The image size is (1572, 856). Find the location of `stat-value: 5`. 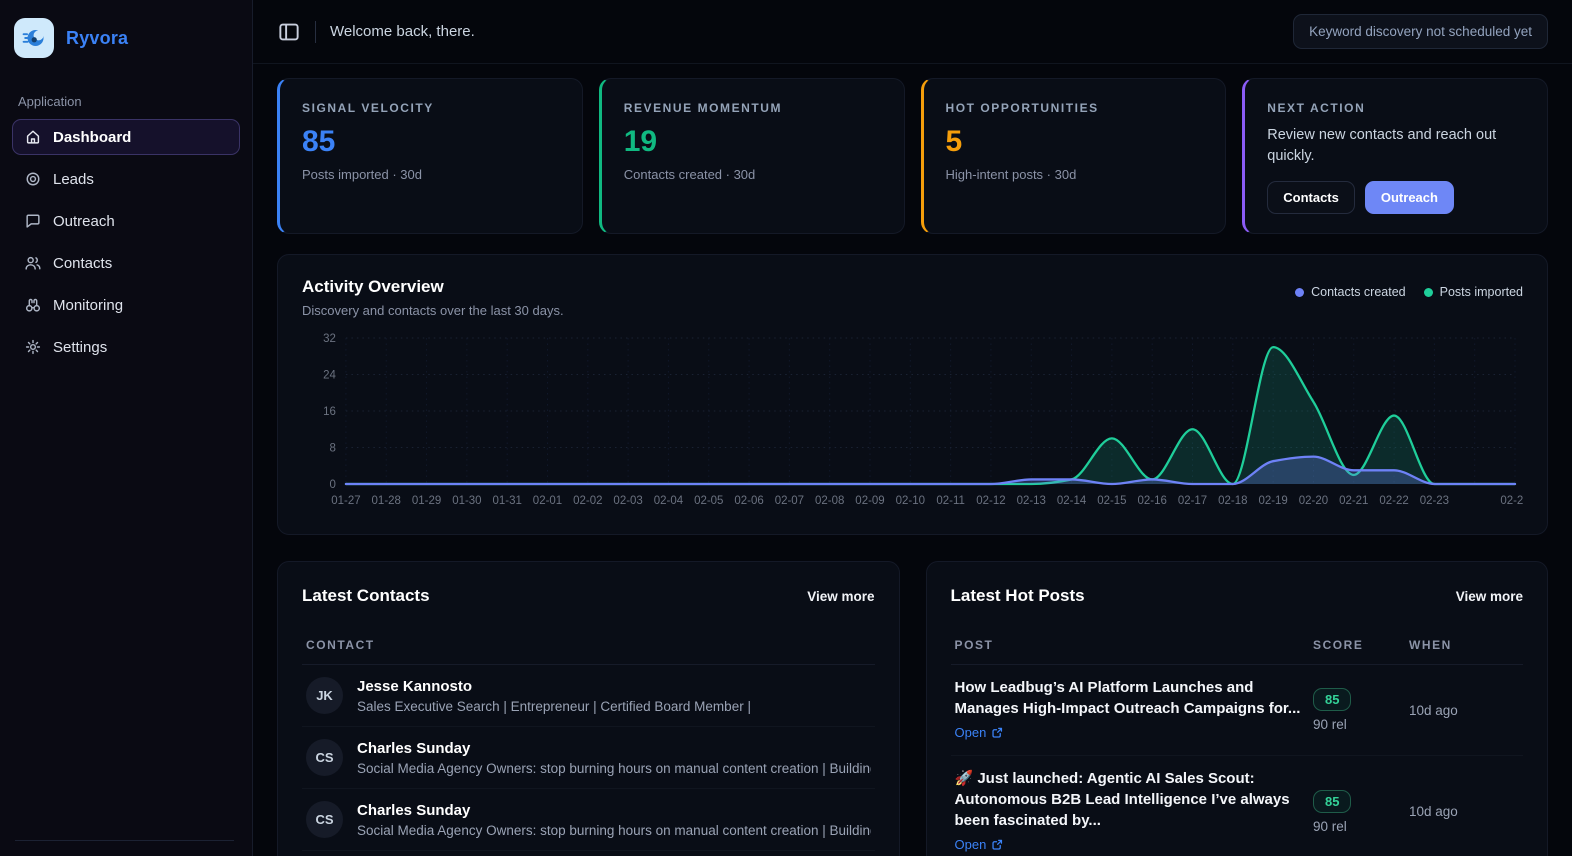

stat-value: 5 is located at coordinates (954, 141).